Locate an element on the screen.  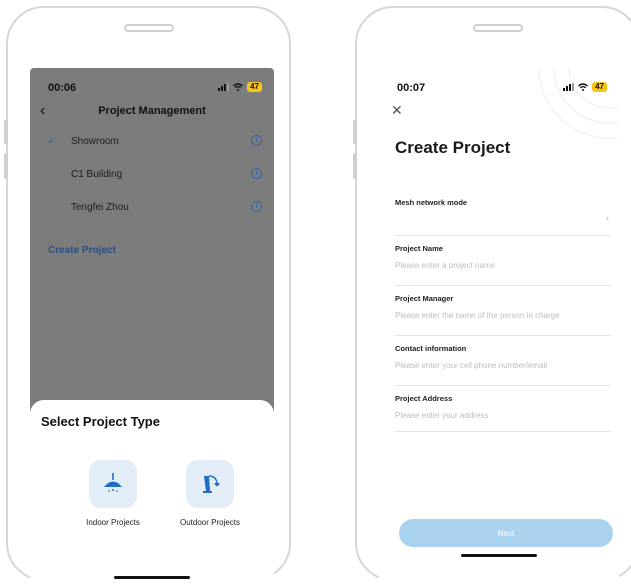
project-name: C1 Building is located at coordinates (97, 174).